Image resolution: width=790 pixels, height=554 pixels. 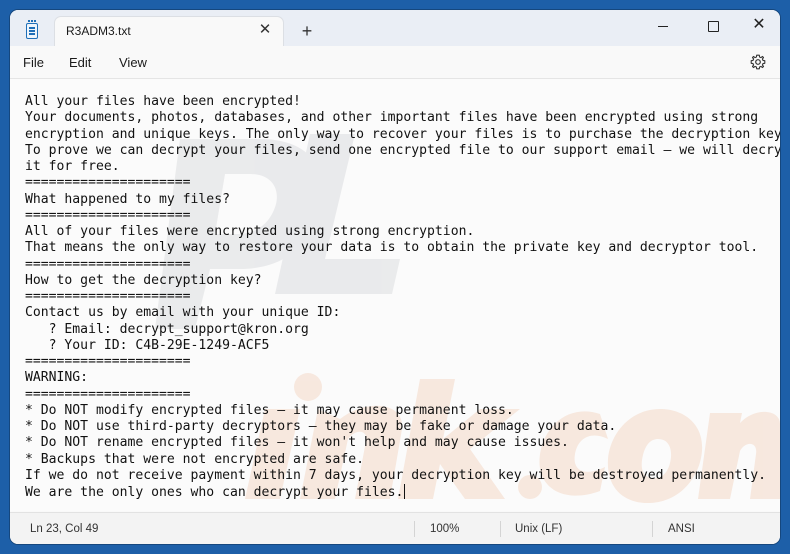 What do you see at coordinates (265, 30) in the screenshot?
I see `tab-close-icon: ✕` at bounding box center [265, 30].